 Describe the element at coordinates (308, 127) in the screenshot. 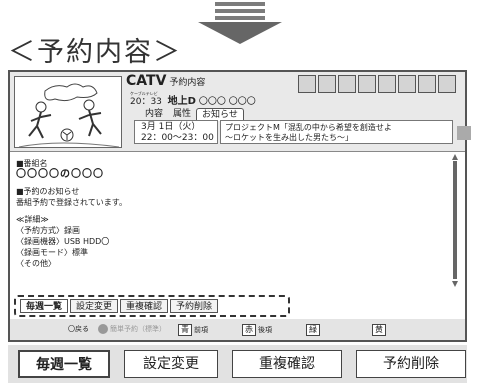

I see `program-title-line1: プロジェクトM「混乱の中から希望を創造せよ` at that location.